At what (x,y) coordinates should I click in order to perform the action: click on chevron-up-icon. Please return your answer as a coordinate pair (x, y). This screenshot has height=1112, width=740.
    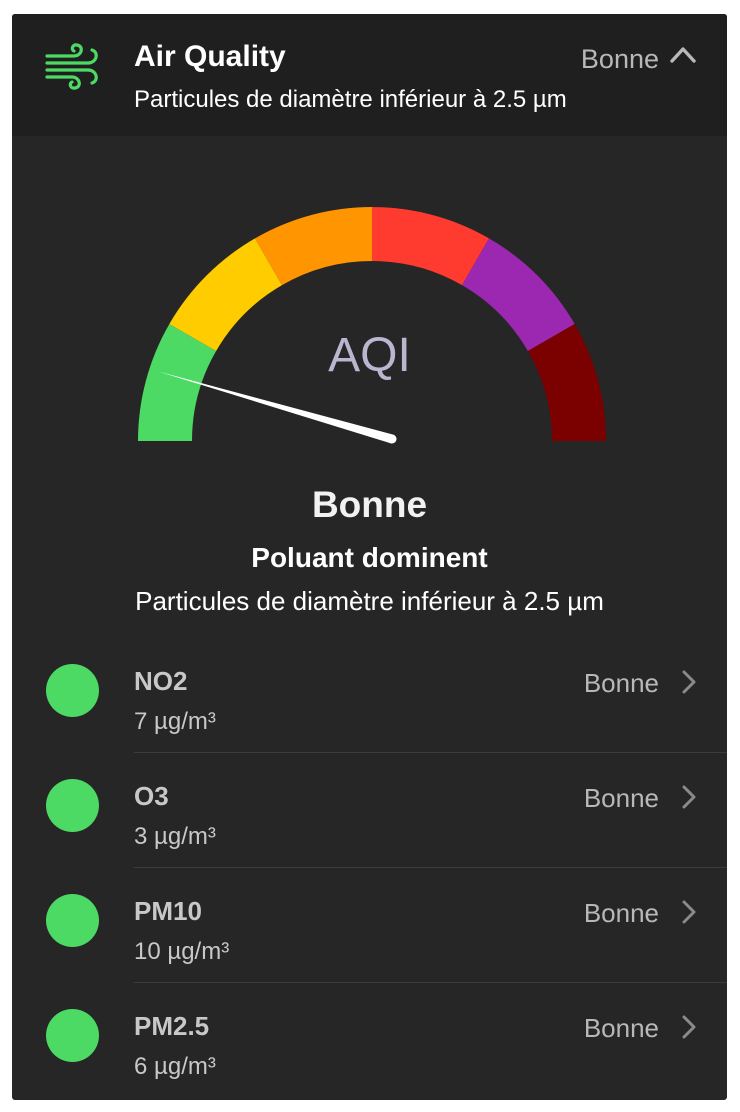
    Looking at the image, I should click on (683, 55).